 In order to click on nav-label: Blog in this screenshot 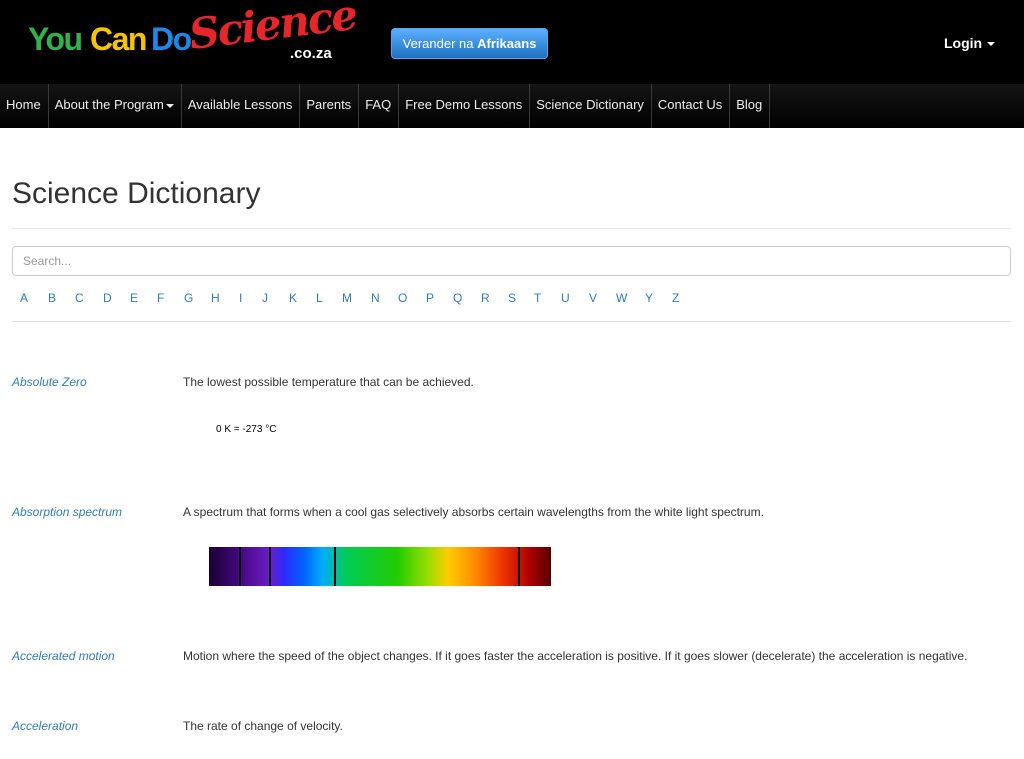, I will do `click(749, 104)`.